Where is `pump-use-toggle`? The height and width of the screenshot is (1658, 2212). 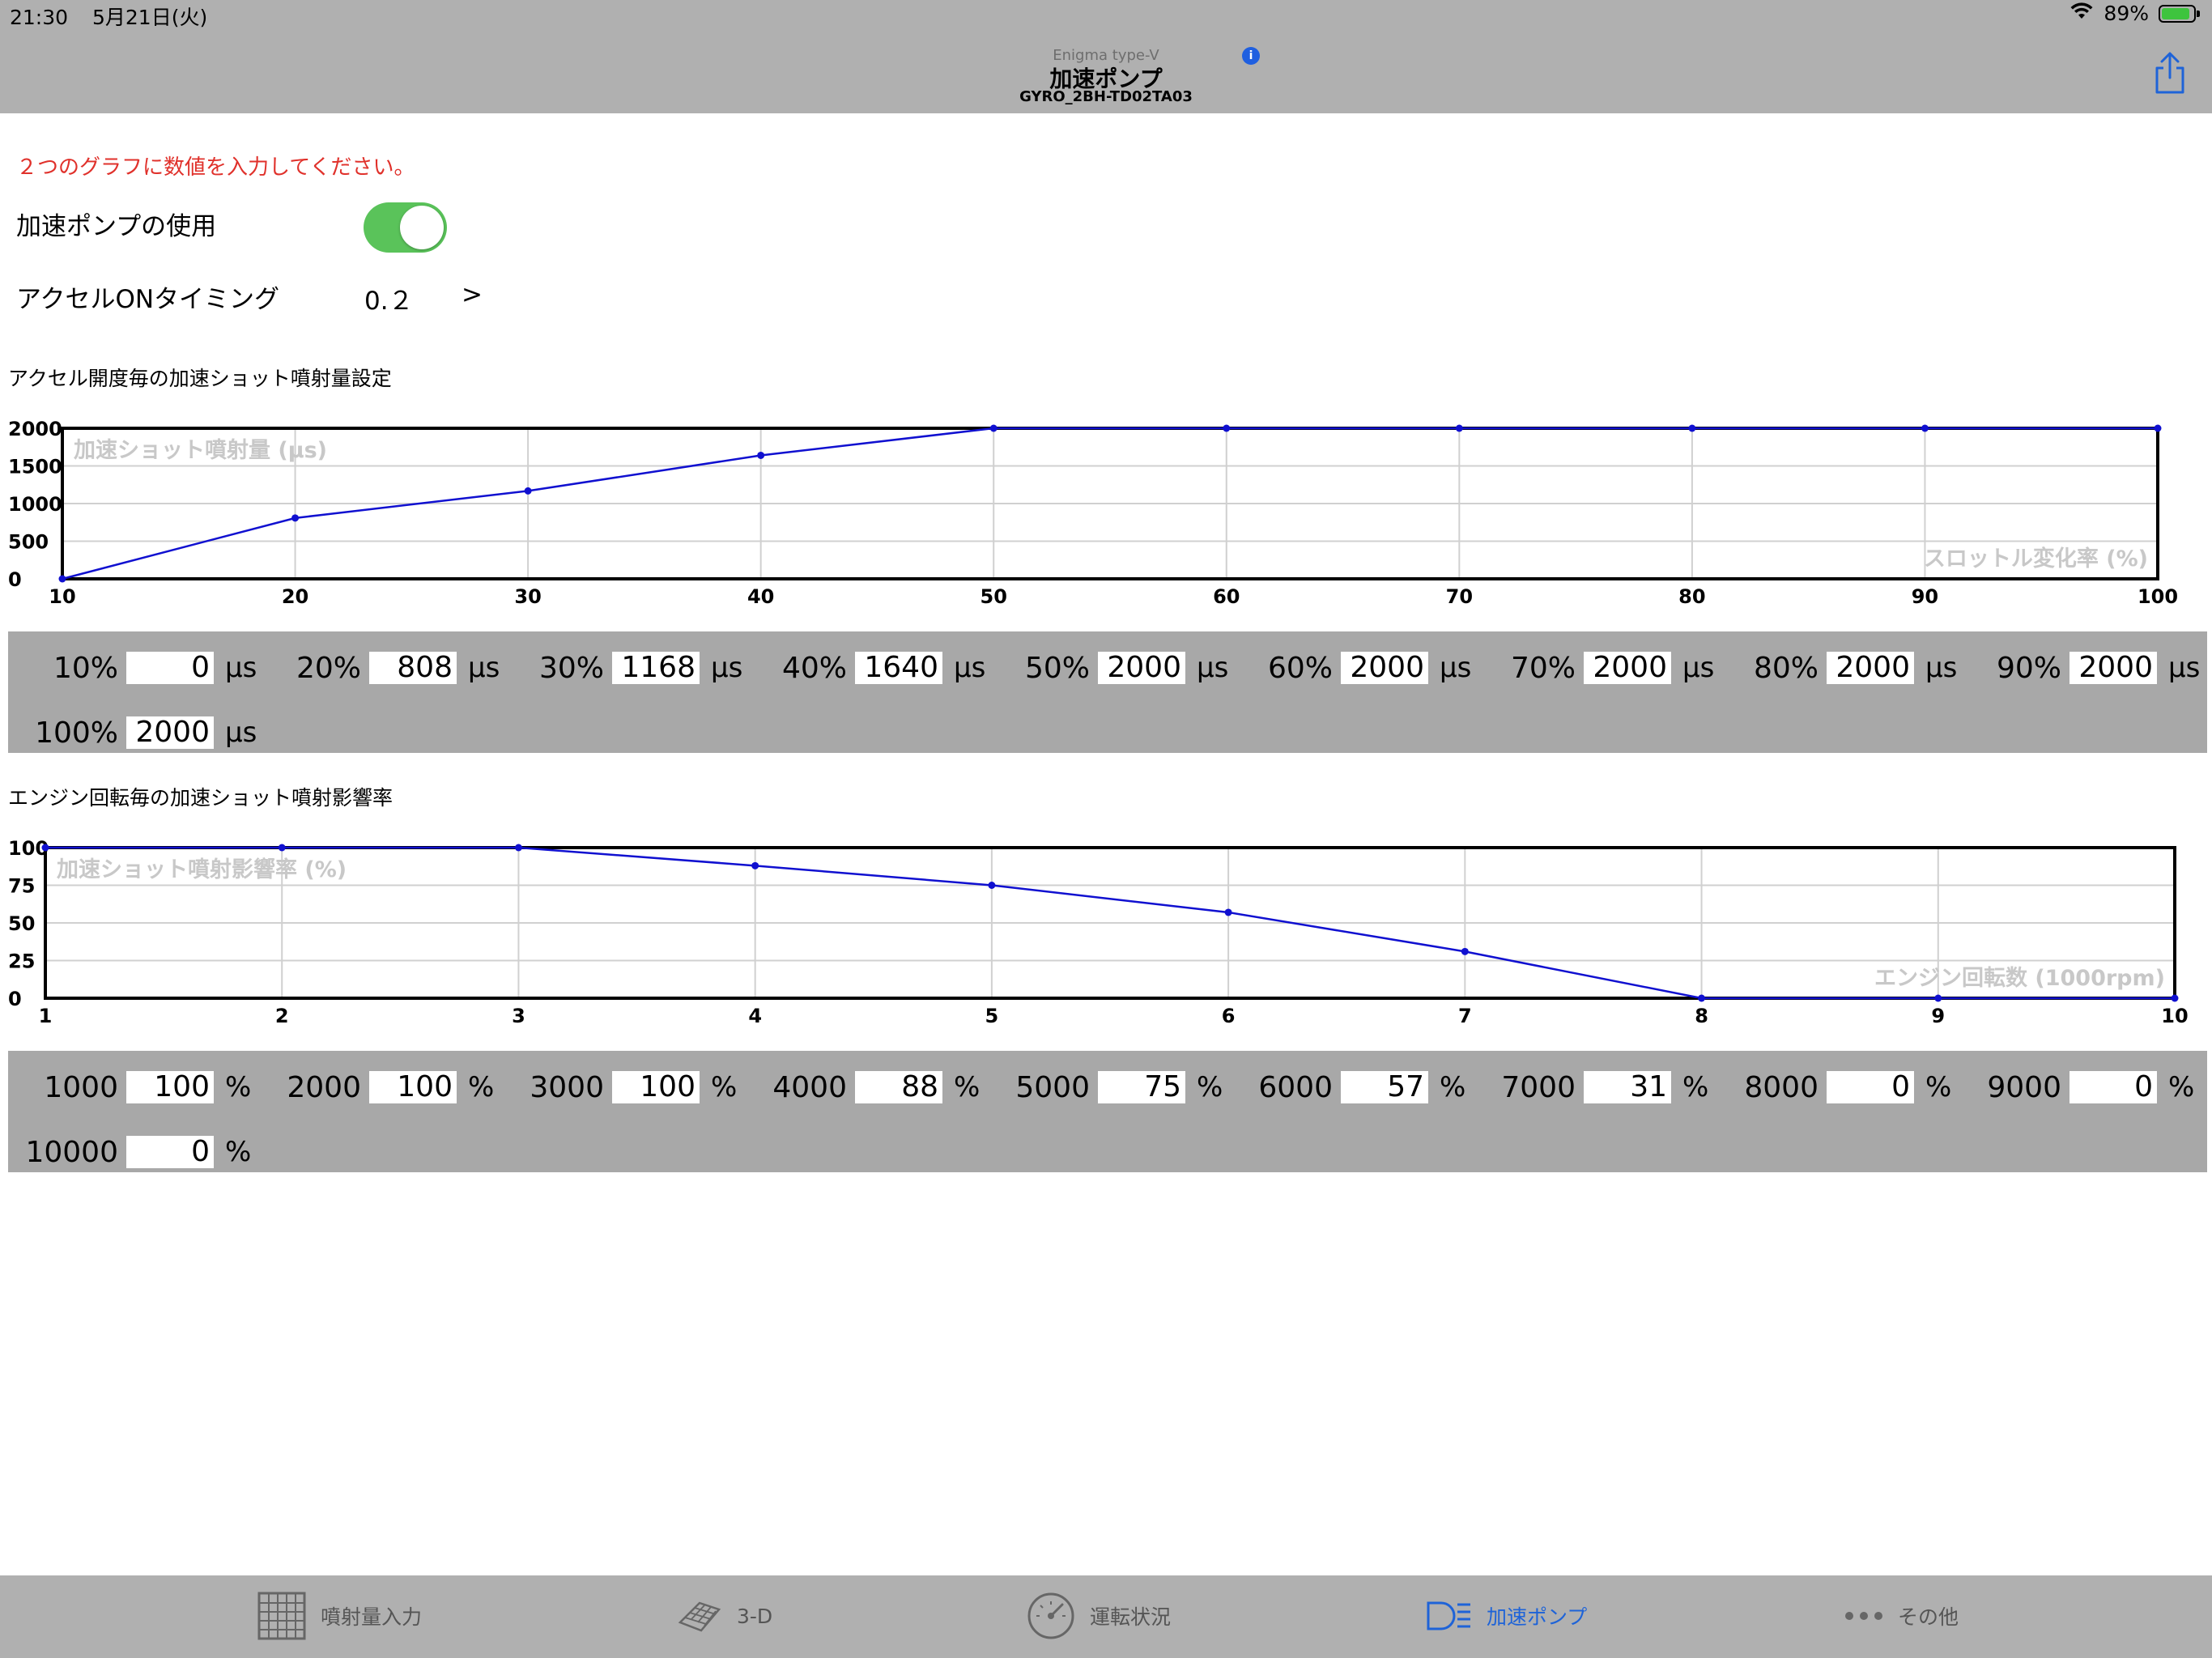
pump-use-toggle is located at coordinates (406, 227).